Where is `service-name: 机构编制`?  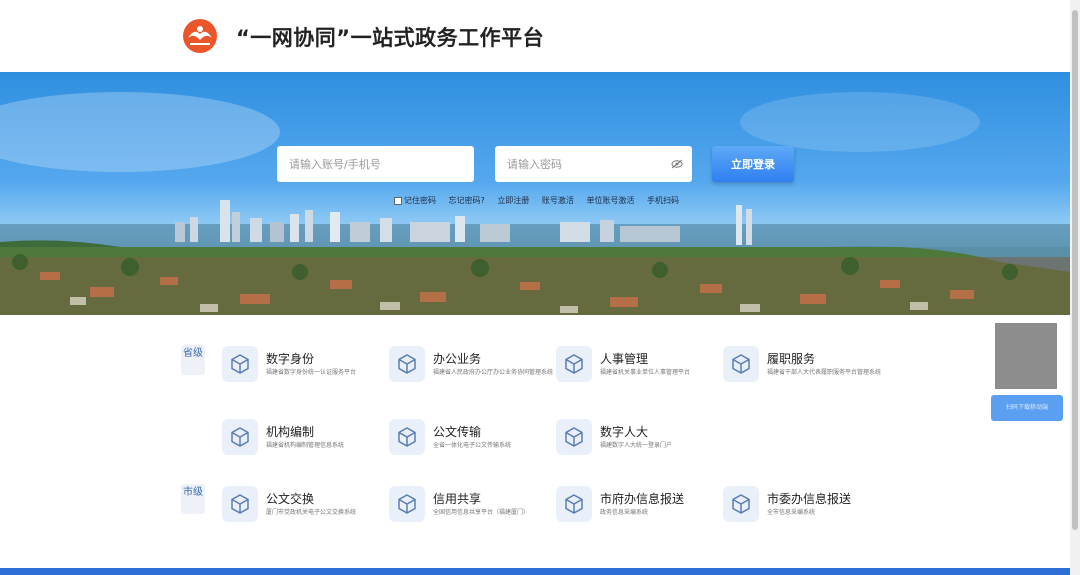
service-name: 机构编制 is located at coordinates (290, 432).